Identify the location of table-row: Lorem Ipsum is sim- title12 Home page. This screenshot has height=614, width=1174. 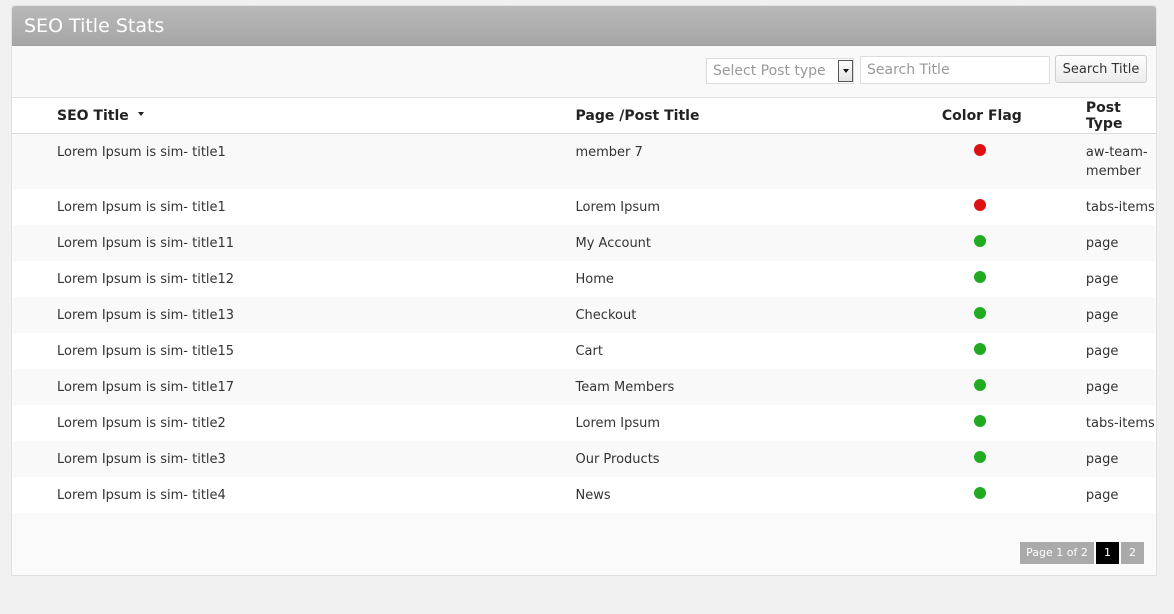
(584, 279).